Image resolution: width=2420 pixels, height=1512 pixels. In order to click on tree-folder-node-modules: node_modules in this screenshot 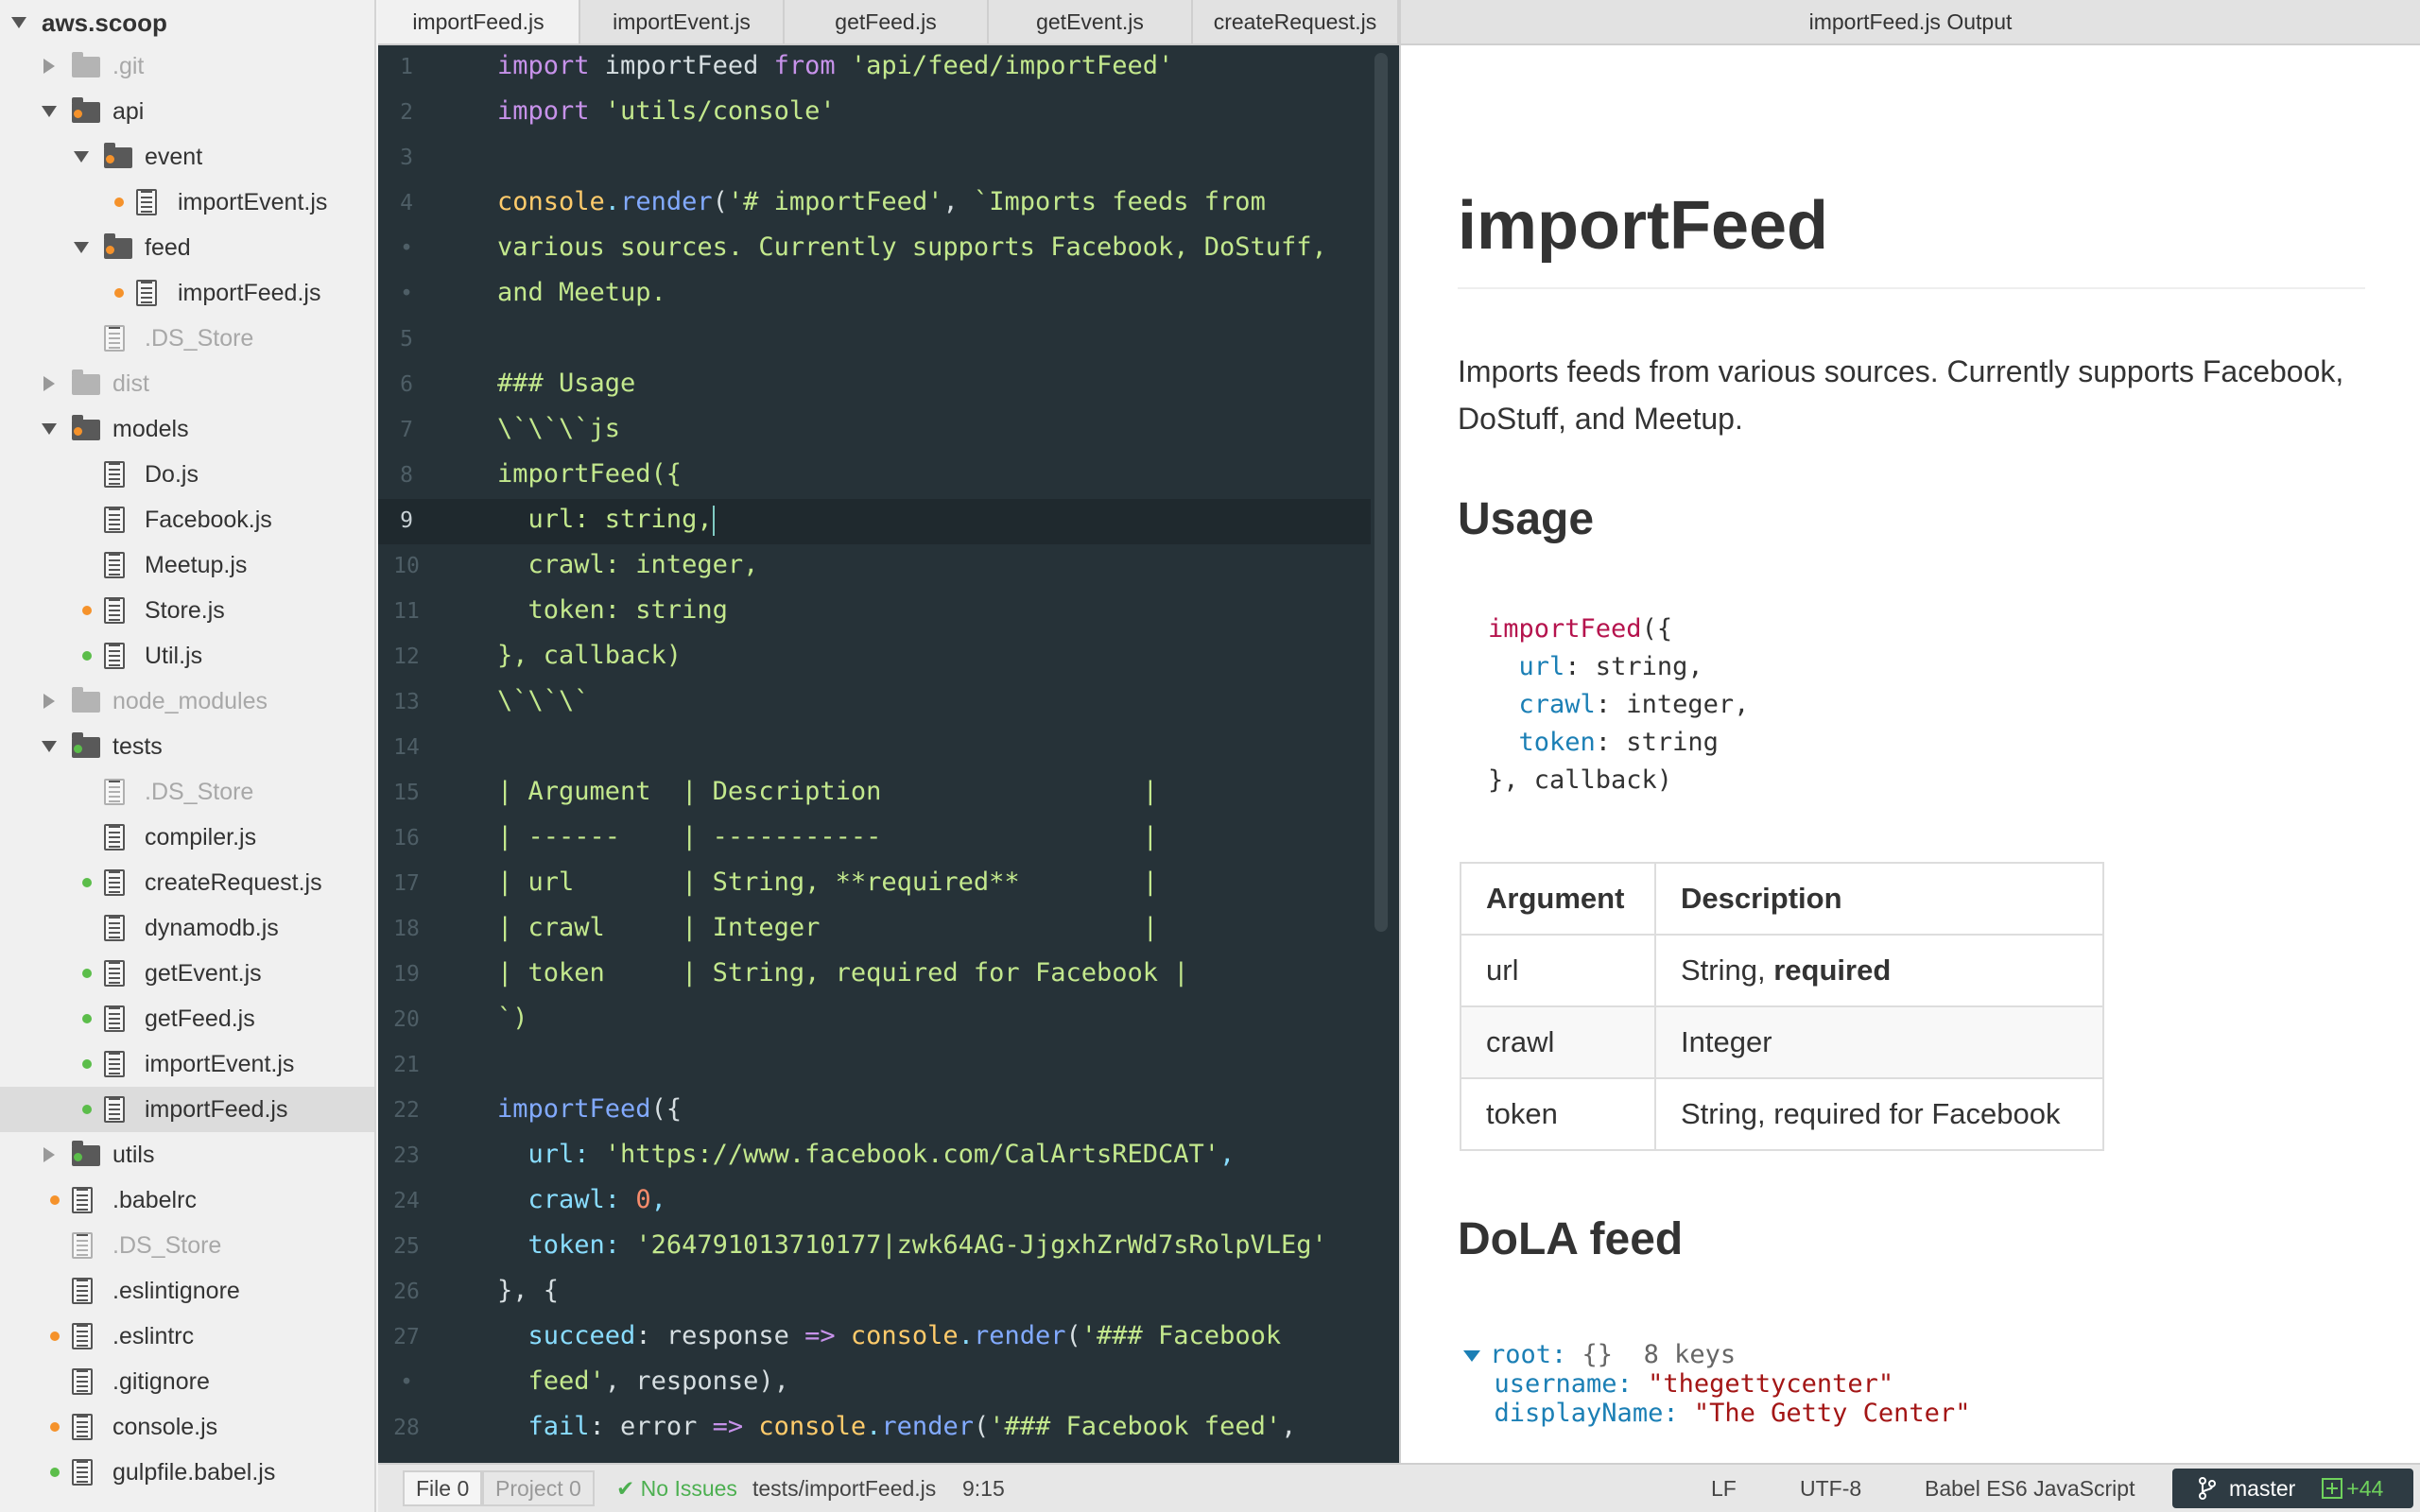, I will do `click(187, 701)`.